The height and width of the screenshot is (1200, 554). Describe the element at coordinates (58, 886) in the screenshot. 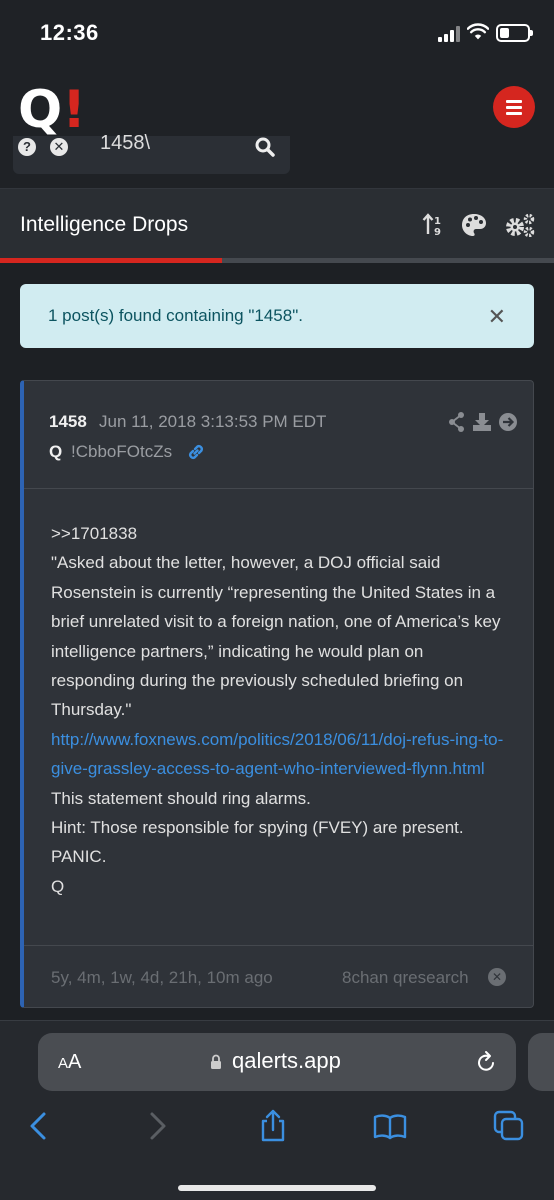

I see `post-signature: Q` at that location.